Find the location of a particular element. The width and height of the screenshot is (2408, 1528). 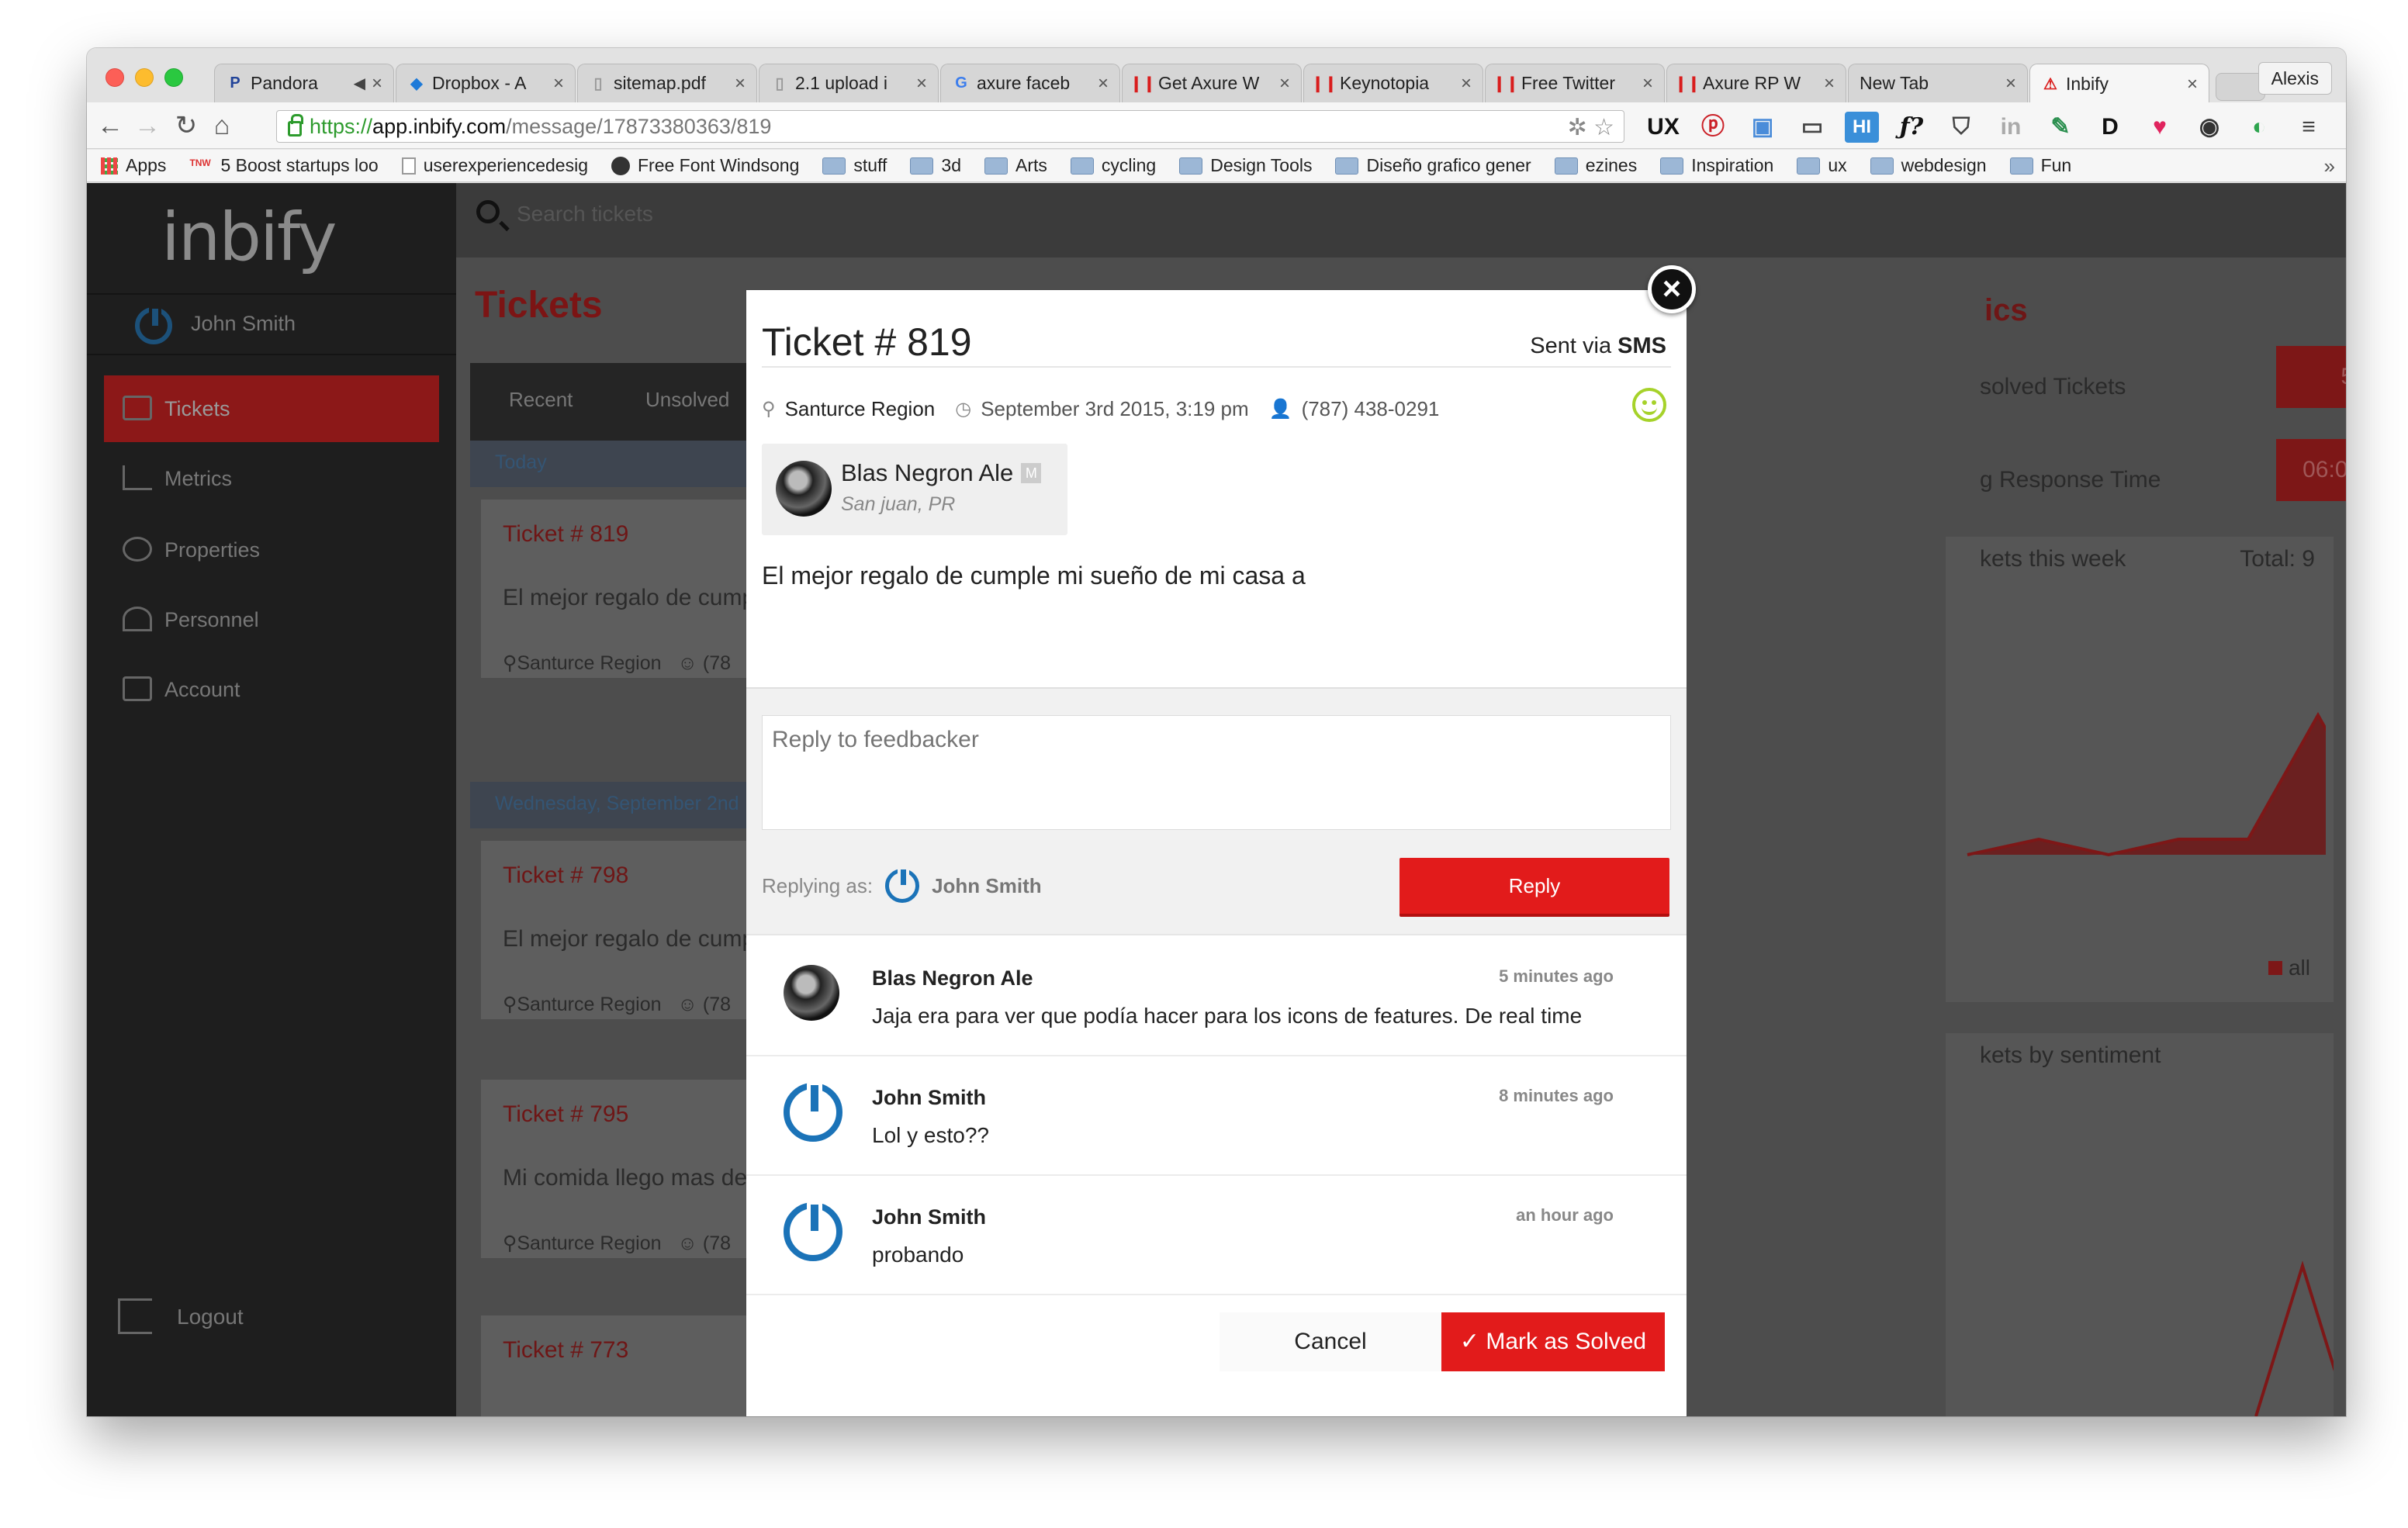

filter-recent: Recent is located at coordinates (541, 400).